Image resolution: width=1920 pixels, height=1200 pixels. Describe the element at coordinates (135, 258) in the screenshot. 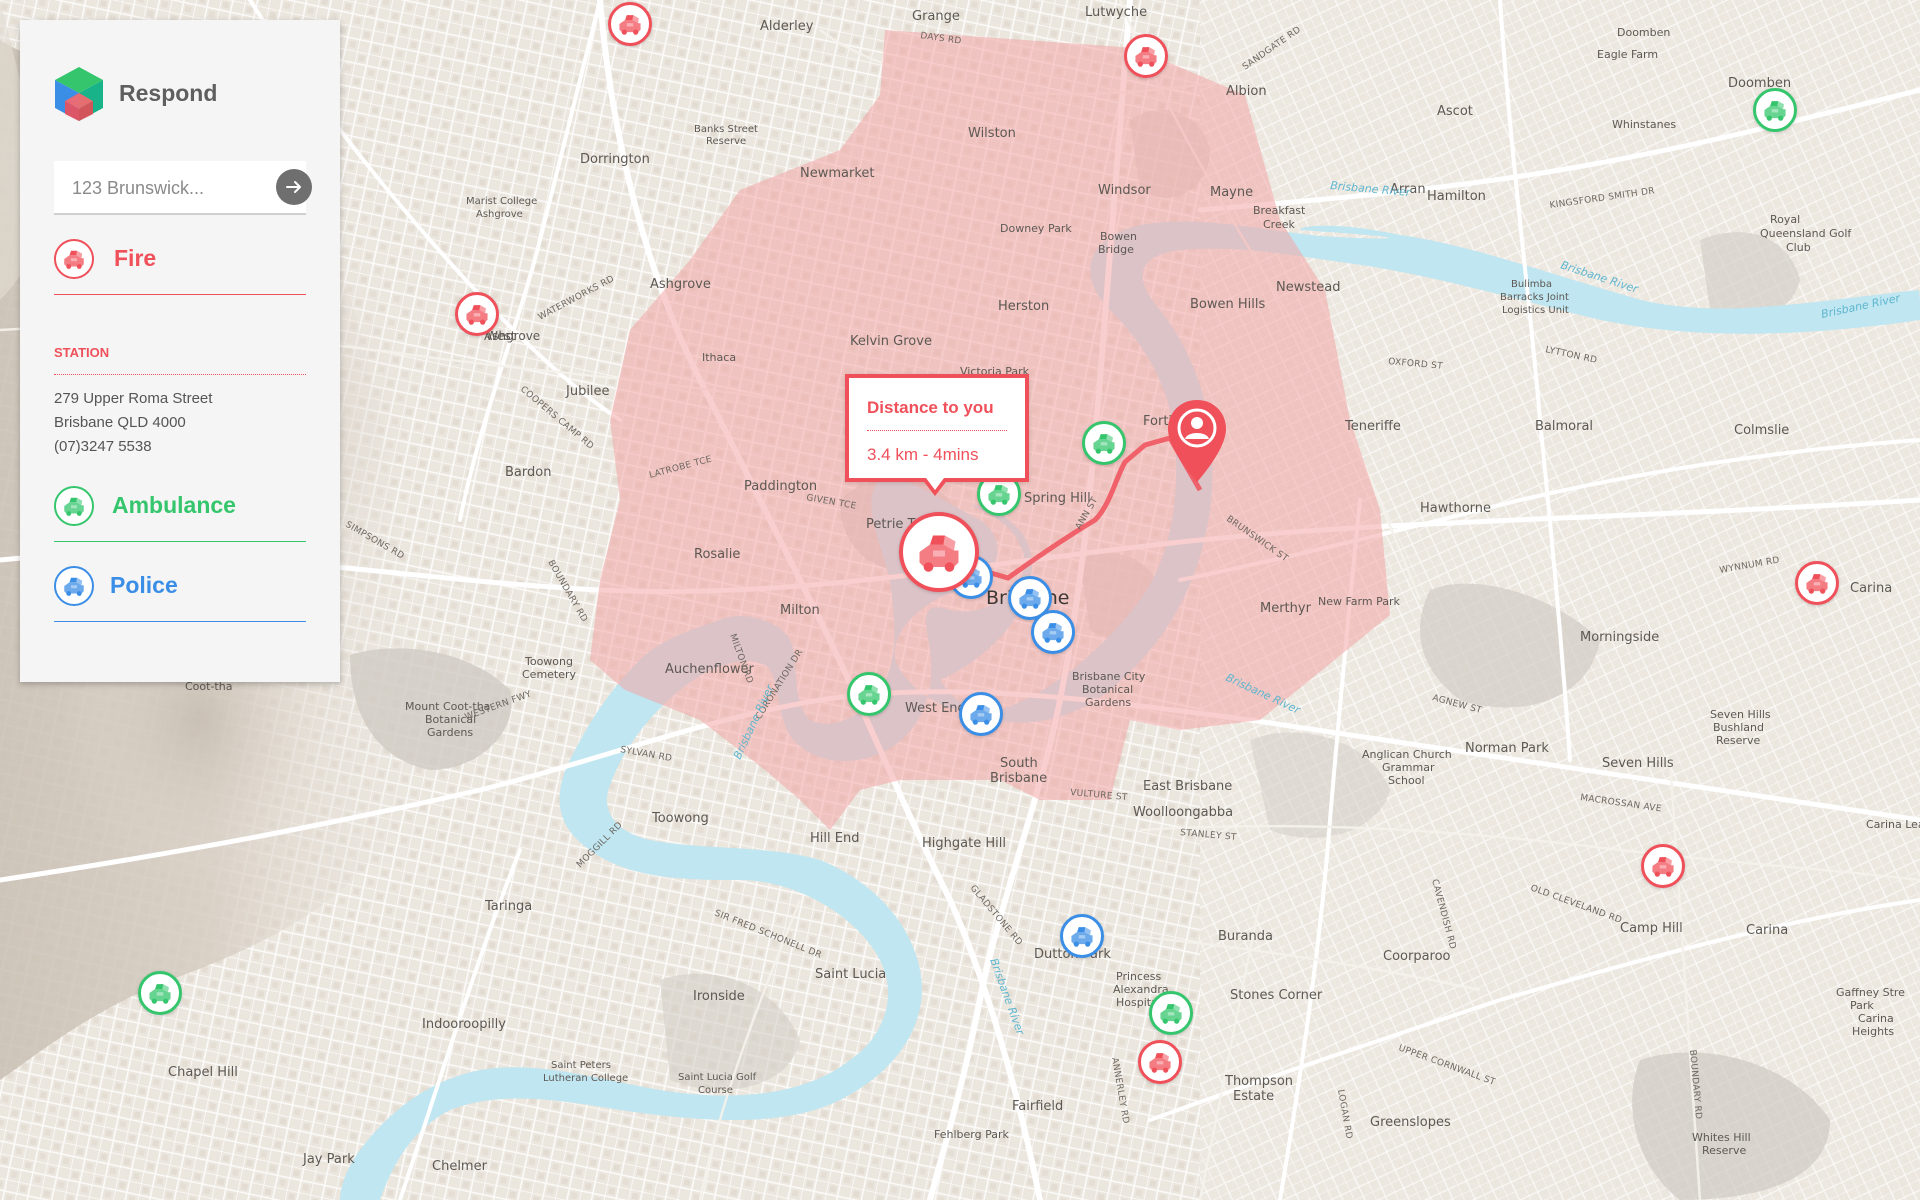

I see `category-fire-label: Fire` at that location.